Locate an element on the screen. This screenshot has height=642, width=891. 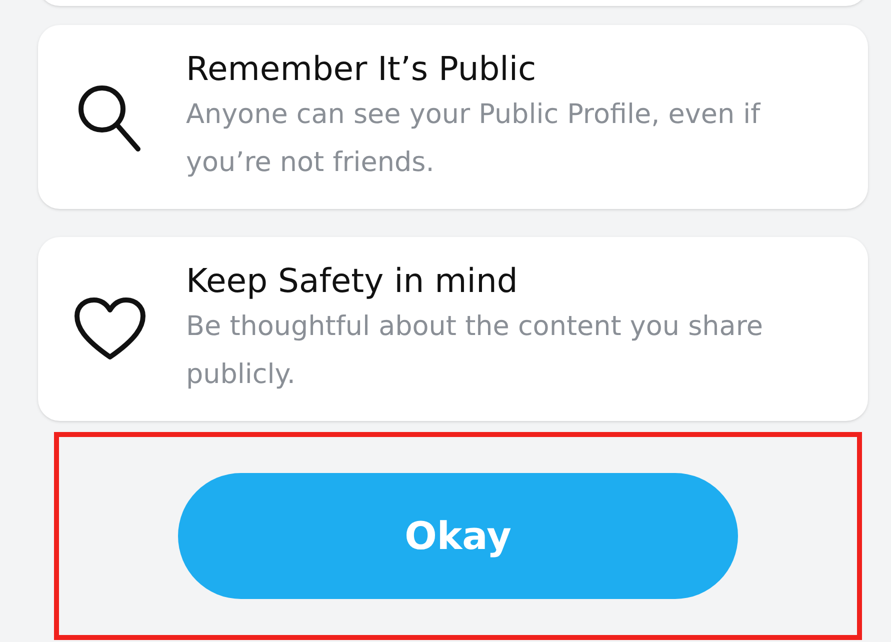
okay-button: Okay is located at coordinates (458, 536).